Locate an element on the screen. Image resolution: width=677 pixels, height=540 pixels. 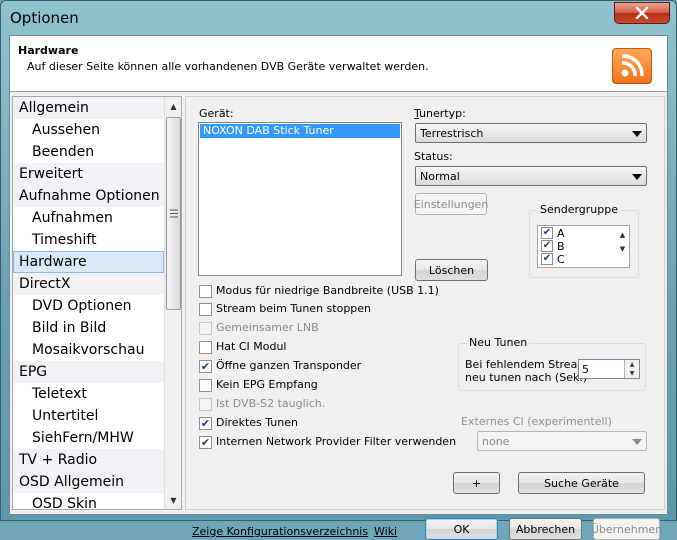
option-label: Direktes Tunen is located at coordinates (257, 422).